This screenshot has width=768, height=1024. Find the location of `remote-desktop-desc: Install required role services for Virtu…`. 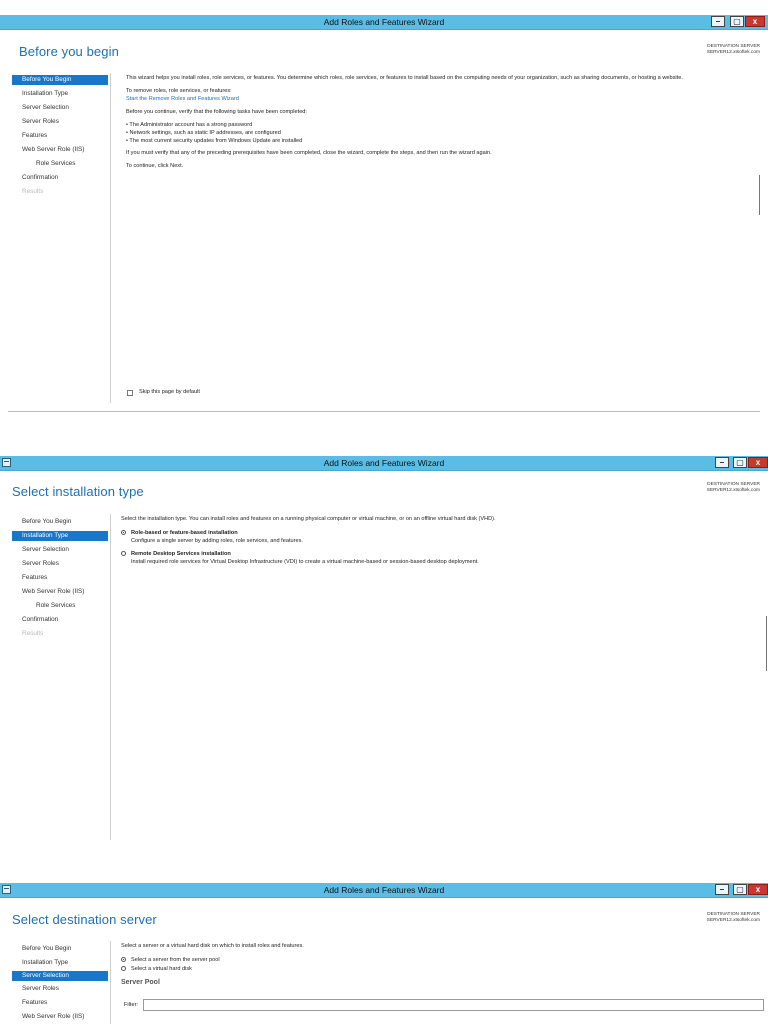

remote-desktop-desc: Install required role services for Virtu… is located at coordinates (305, 562).